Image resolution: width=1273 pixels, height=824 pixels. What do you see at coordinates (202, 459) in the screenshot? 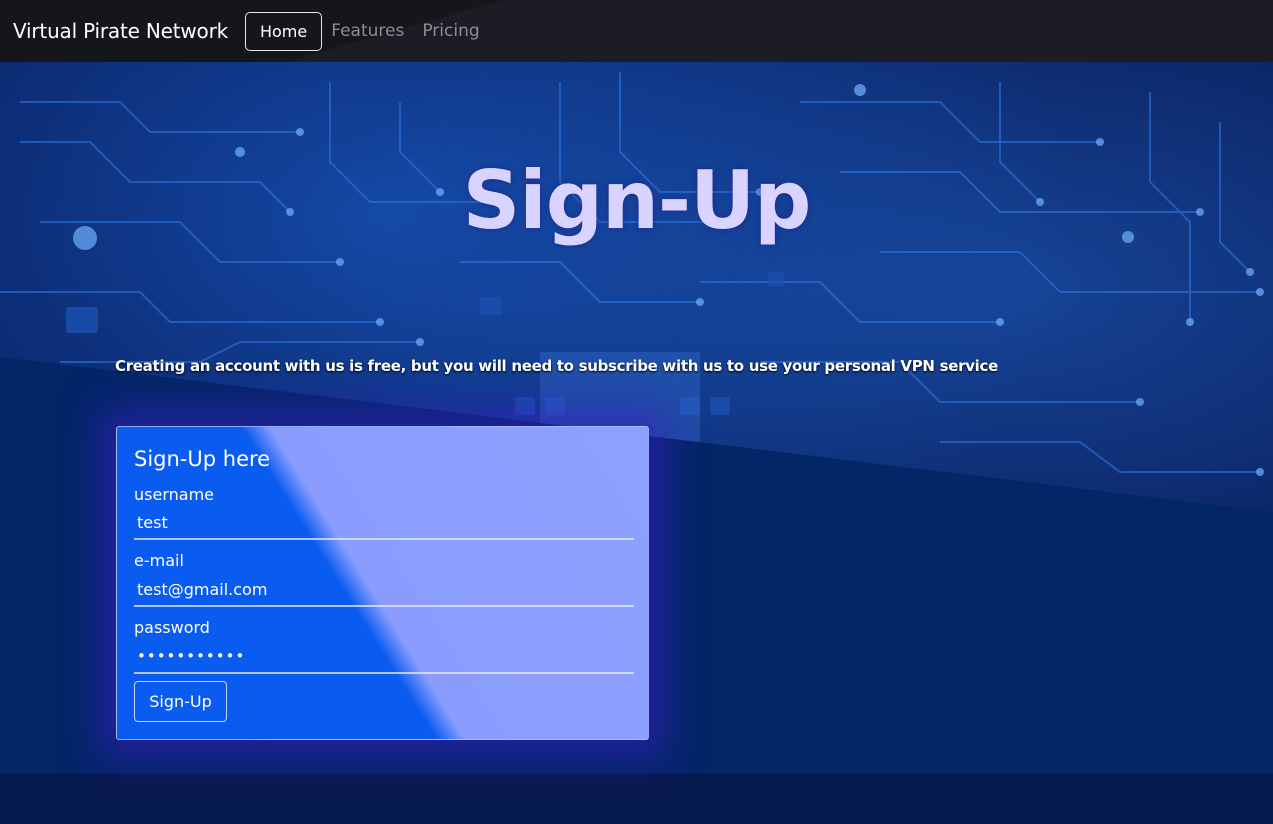
I see `form-title: Sign-Up here` at bounding box center [202, 459].